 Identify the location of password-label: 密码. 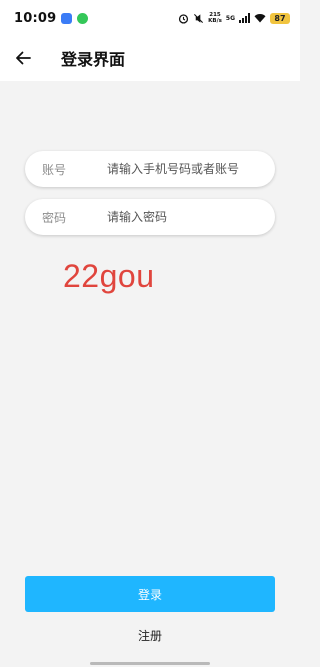
(54, 217).